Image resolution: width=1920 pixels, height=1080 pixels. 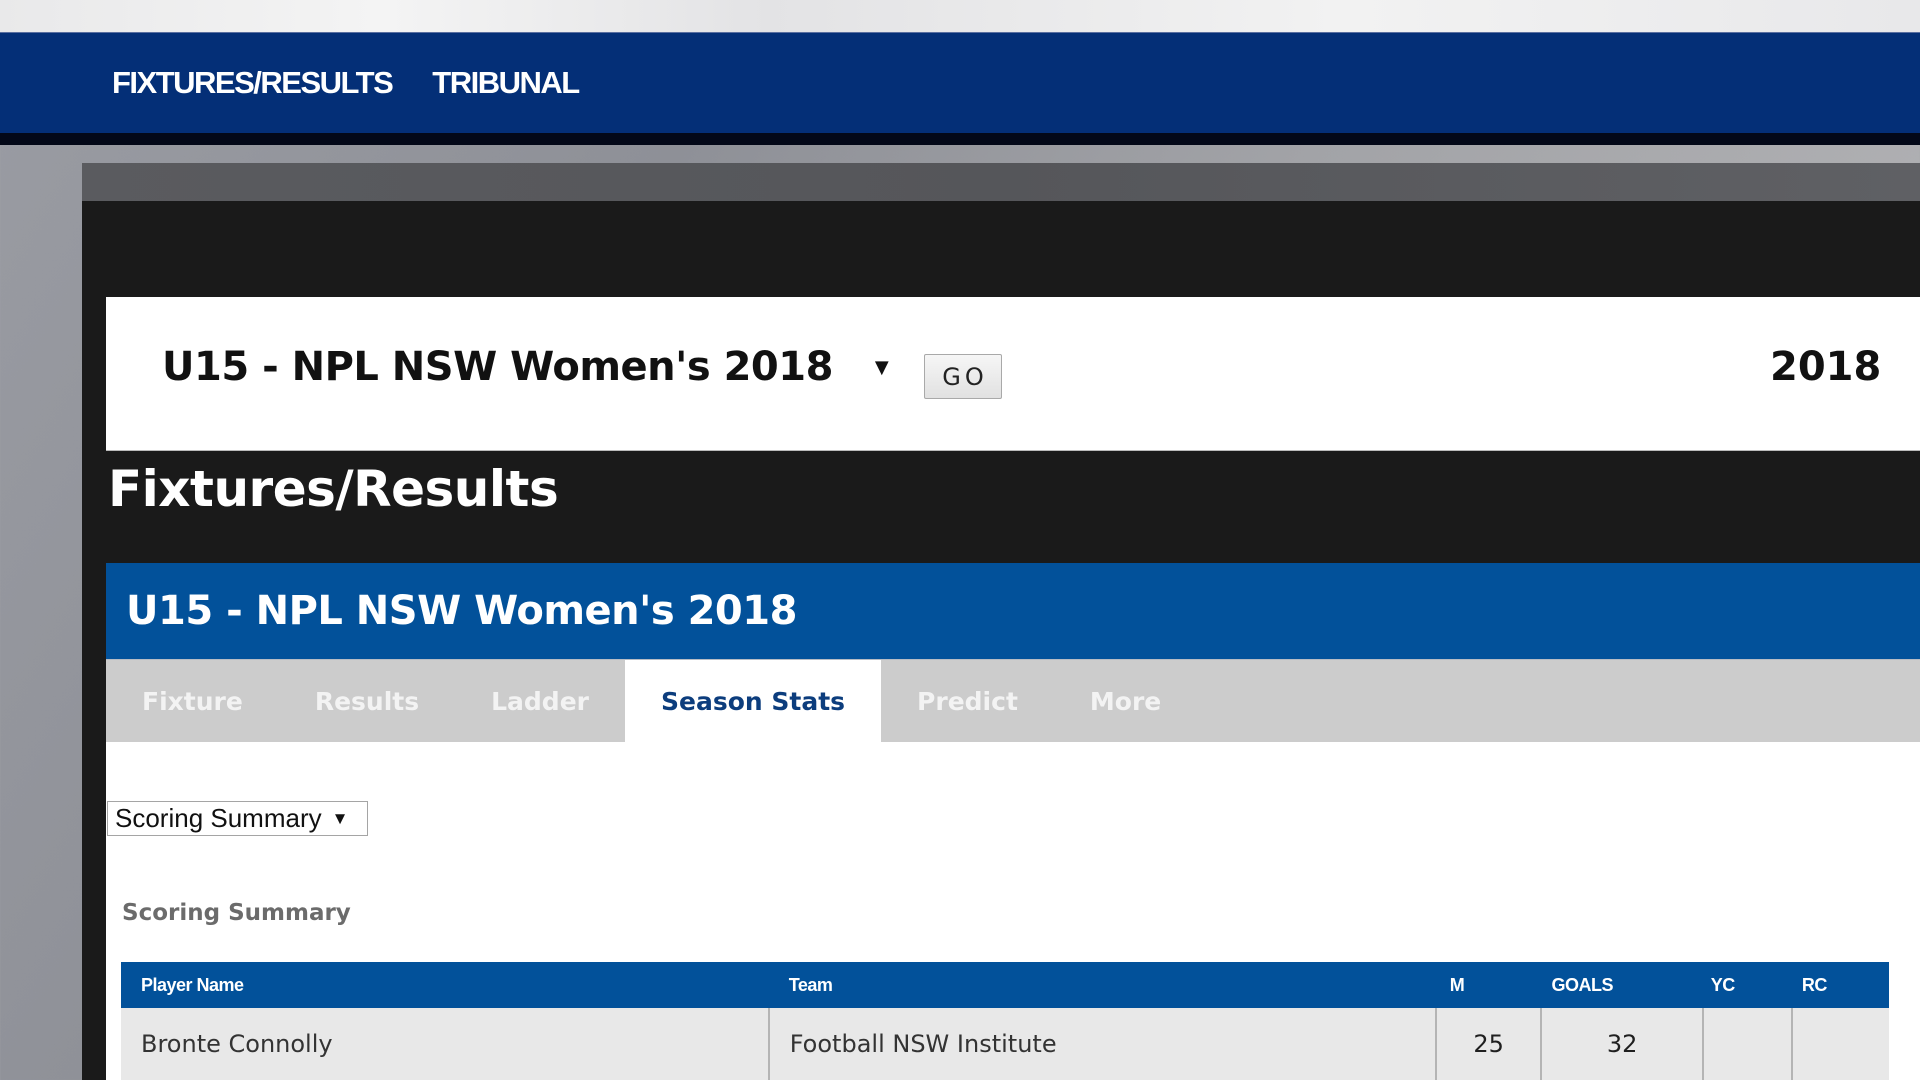 What do you see at coordinates (1013, 611) in the screenshot?
I see `competition-header: U15 - NPL NSW Women's 2018` at bounding box center [1013, 611].